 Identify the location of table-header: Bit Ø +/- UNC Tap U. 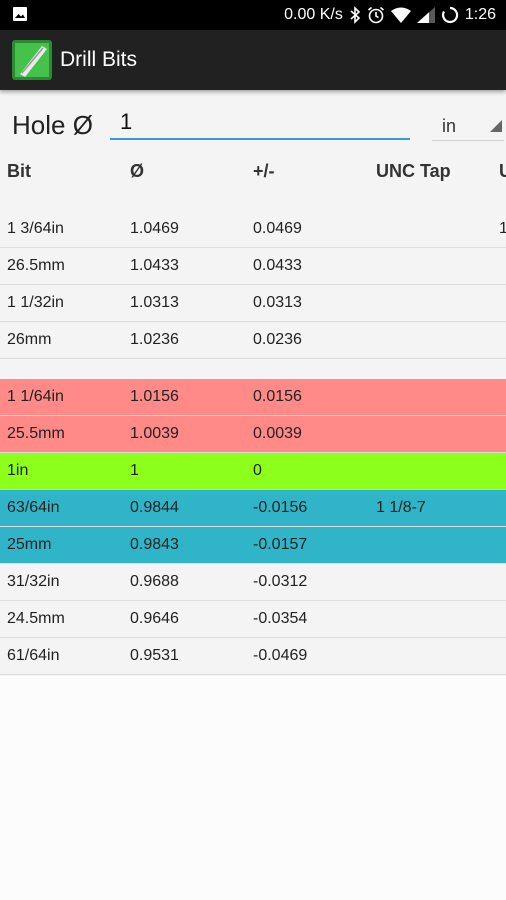
(253, 170).